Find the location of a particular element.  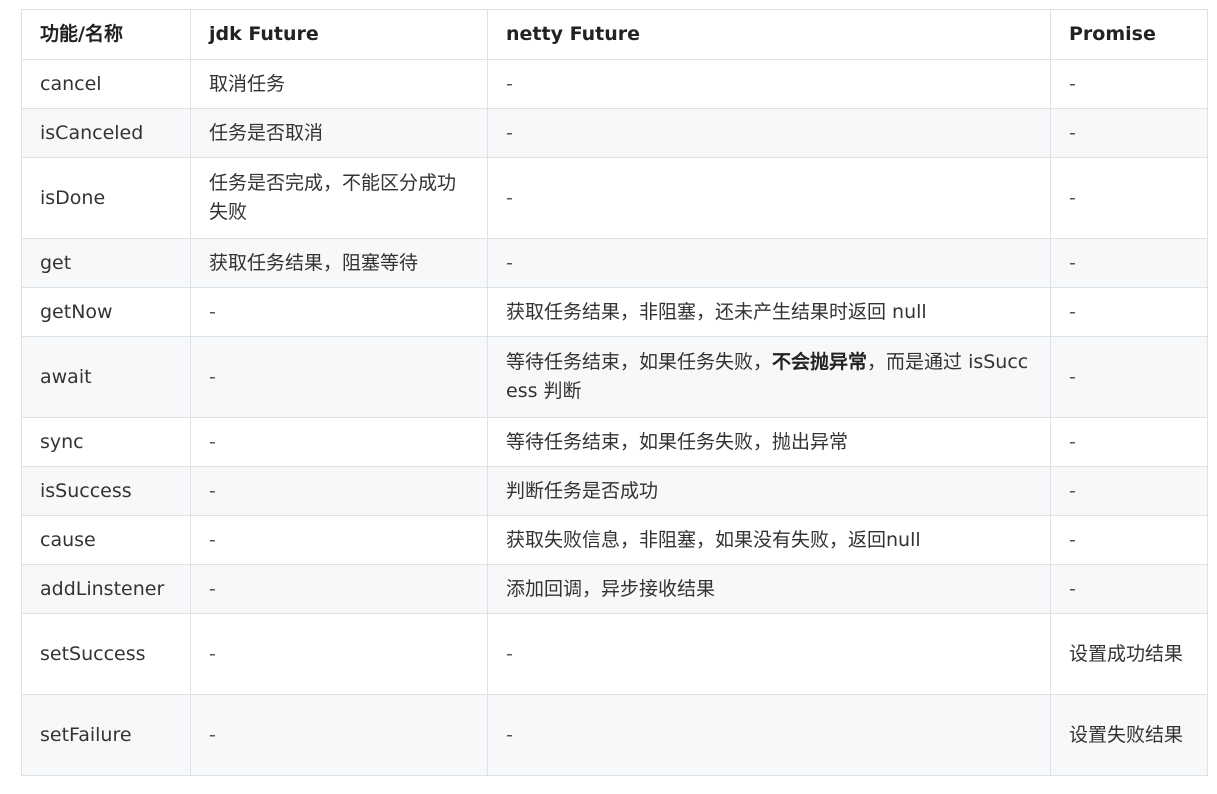

header-netty-future: netty Future is located at coordinates (769, 34).